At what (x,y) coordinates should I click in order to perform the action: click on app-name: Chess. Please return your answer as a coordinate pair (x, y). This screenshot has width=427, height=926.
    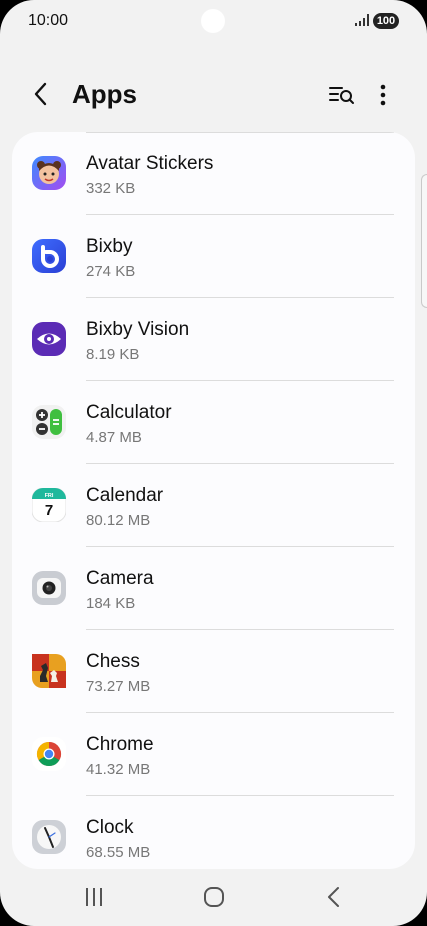
    Looking at the image, I should click on (113, 661).